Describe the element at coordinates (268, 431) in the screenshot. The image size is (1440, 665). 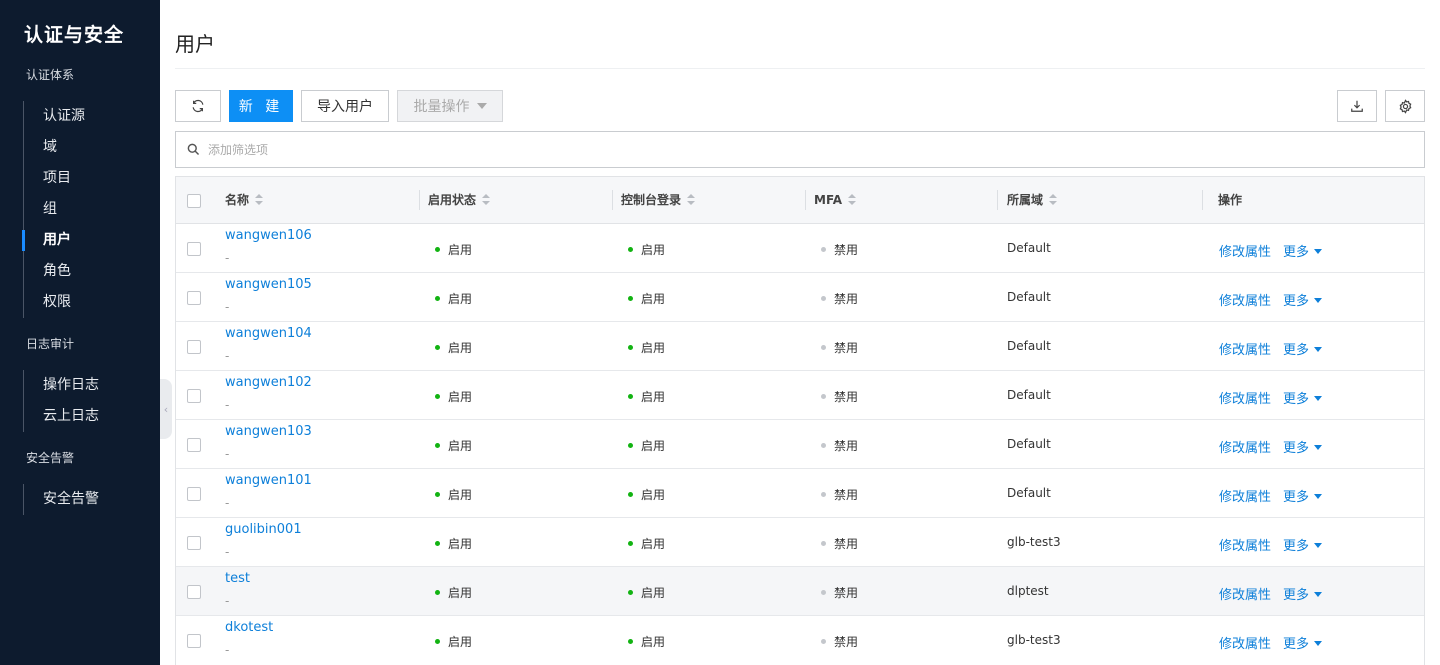
I see `user-name-link: wangwen103` at that location.